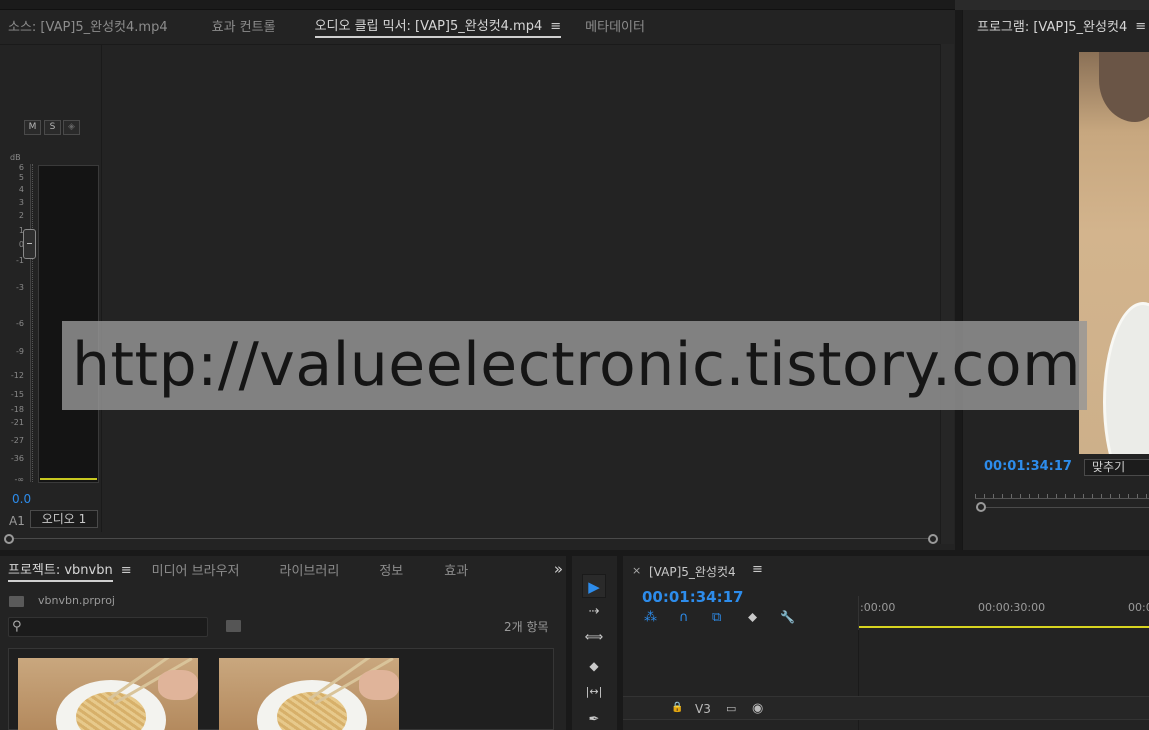 This screenshot has height=730, width=1149. What do you see at coordinates (9, 539) in the screenshot?
I see `scrollbar-start-handle` at bounding box center [9, 539].